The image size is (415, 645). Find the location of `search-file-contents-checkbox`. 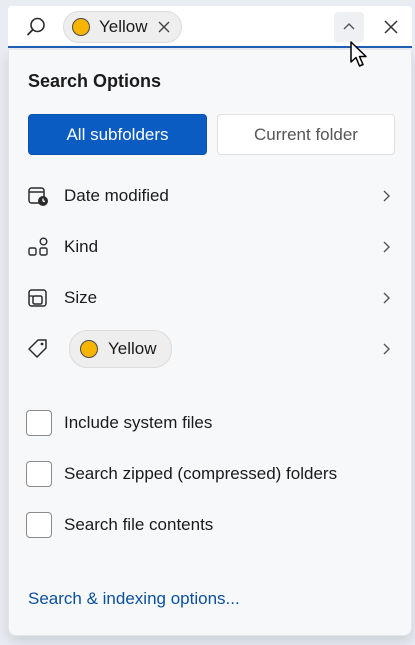

search-file-contents-checkbox is located at coordinates (39, 525).